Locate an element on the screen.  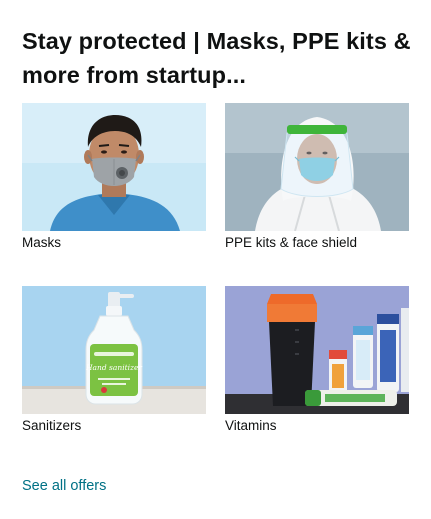
masks-image is located at coordinates (114, 167).